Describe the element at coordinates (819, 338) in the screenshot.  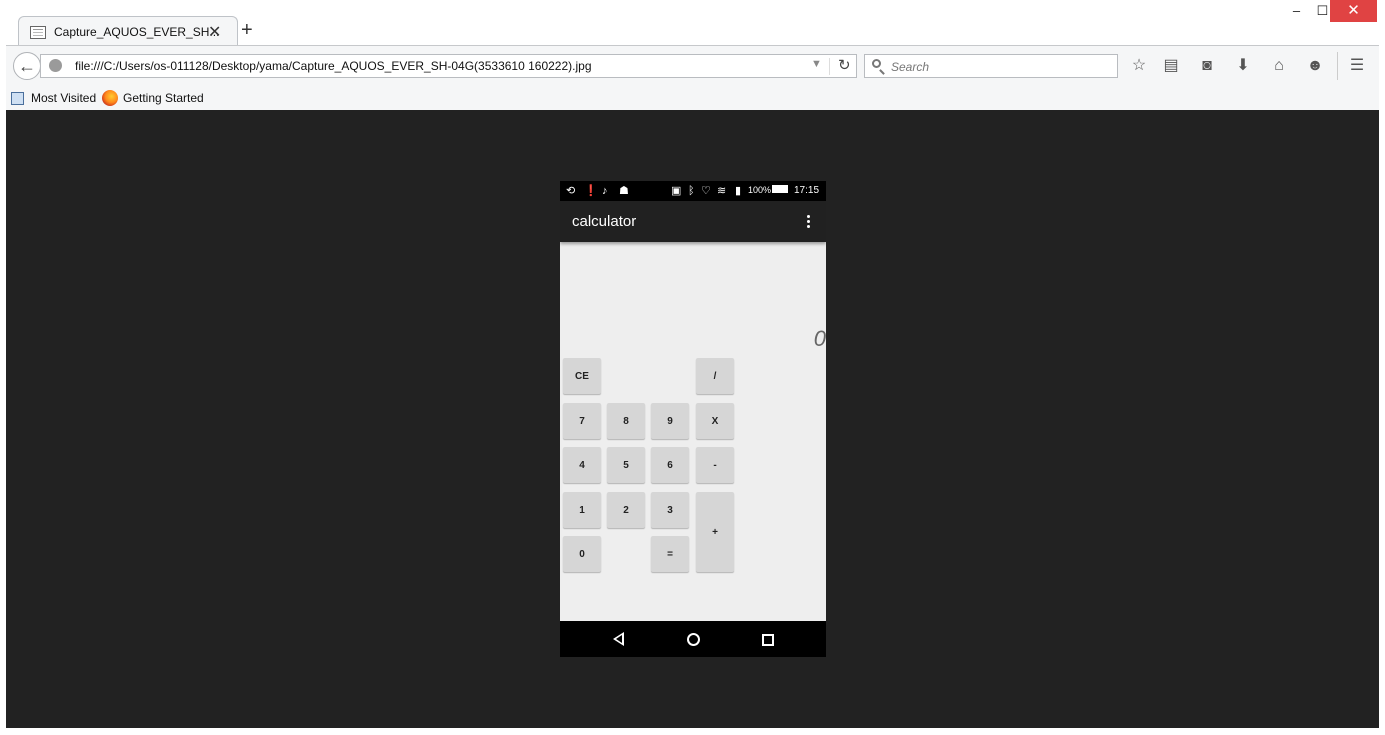
I see `calculator-display: 0` at that location.